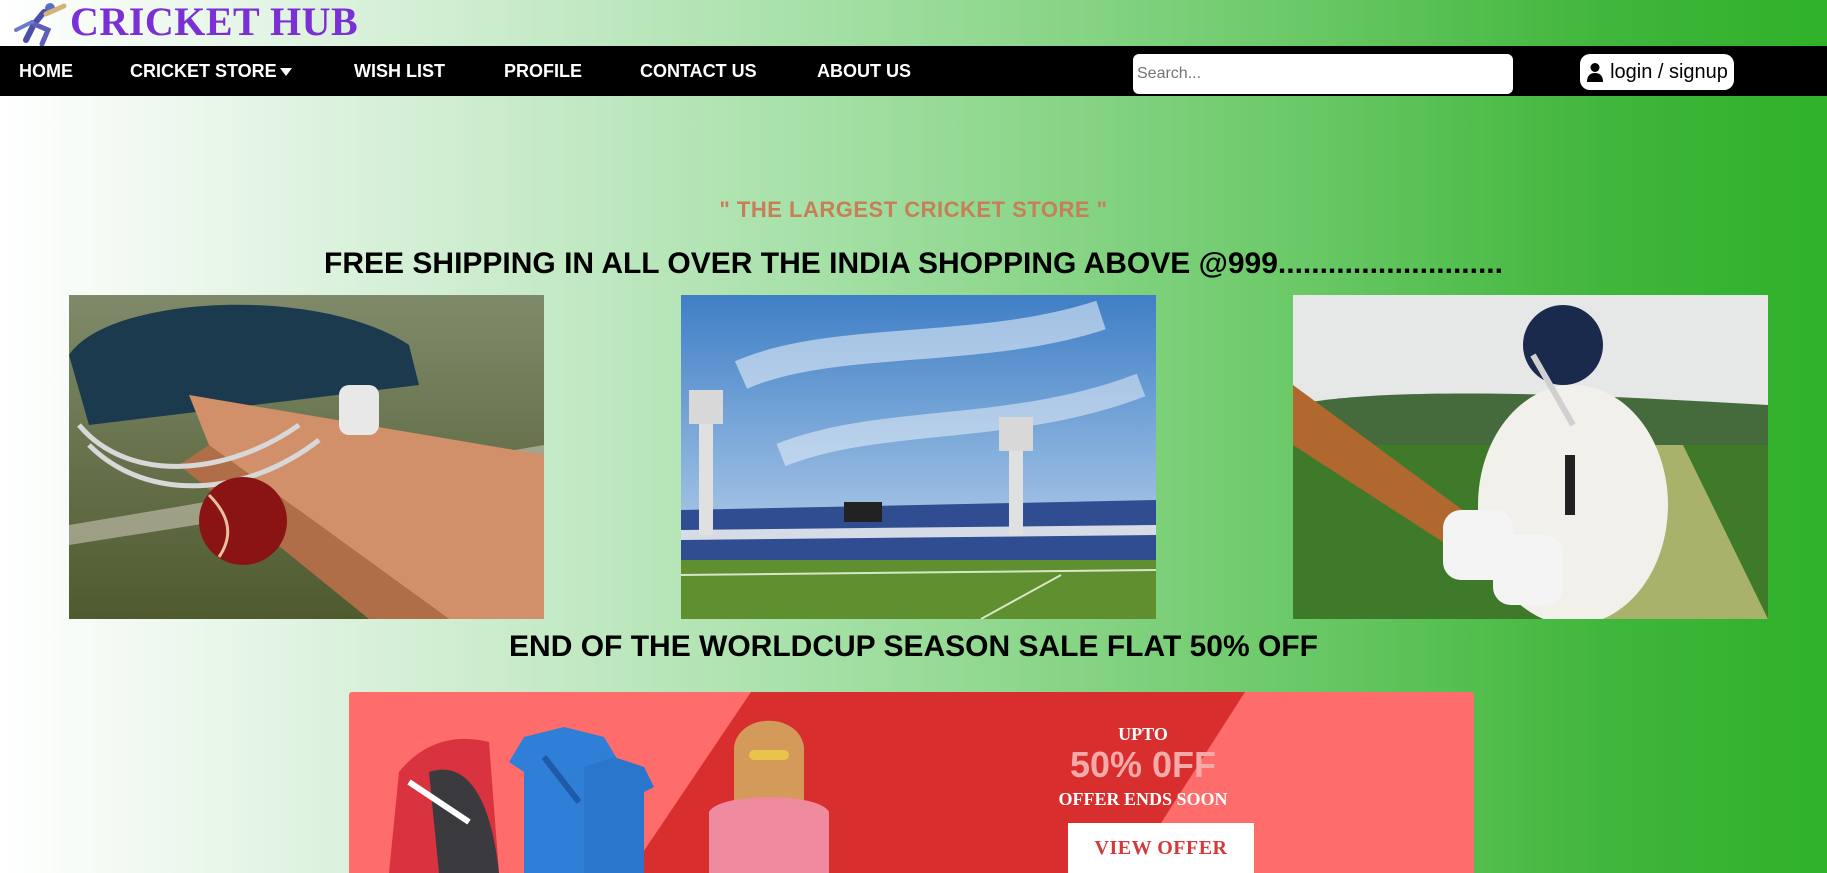 Image resolution: width=1827 pixels, height=873 pixels. Describe the element at coordinates (581, 800) in the screenshot. I see `jersey-image` at that location.